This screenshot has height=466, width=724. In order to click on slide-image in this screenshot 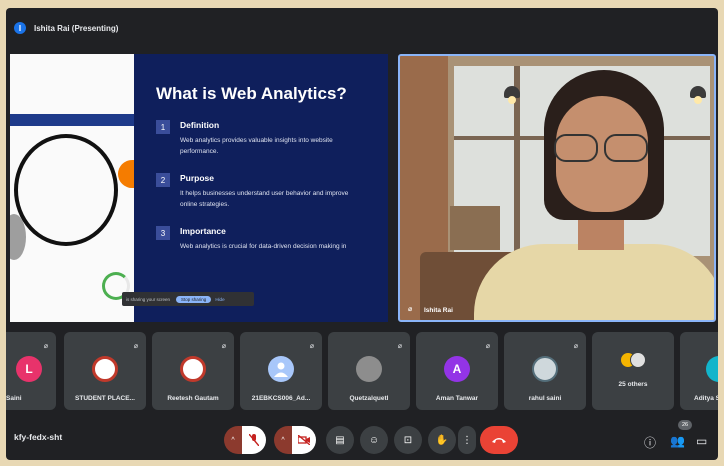, I will do `click(72, 188)`.